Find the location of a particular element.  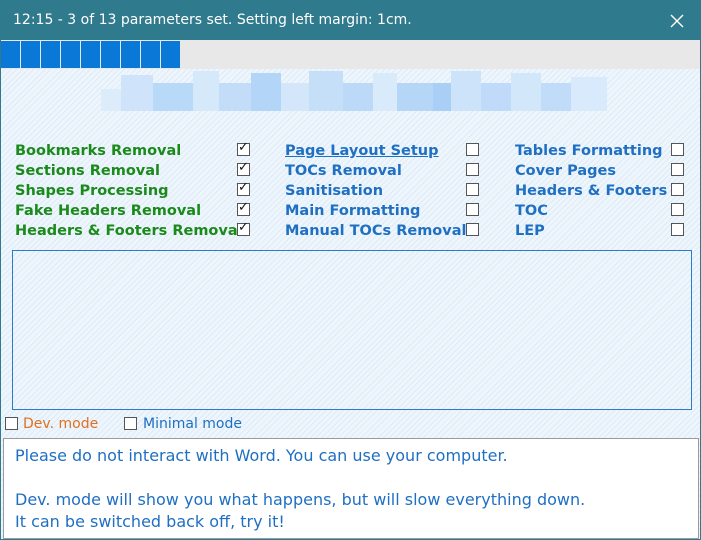

blurred-logo is located at coordinates (356, 93).